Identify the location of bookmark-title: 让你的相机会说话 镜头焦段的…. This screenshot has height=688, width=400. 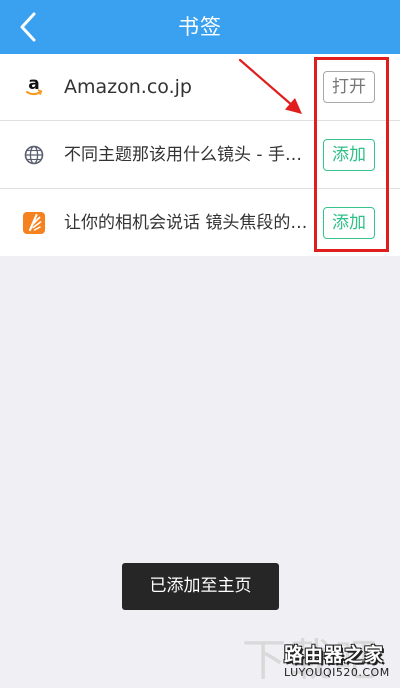
(186, 223).